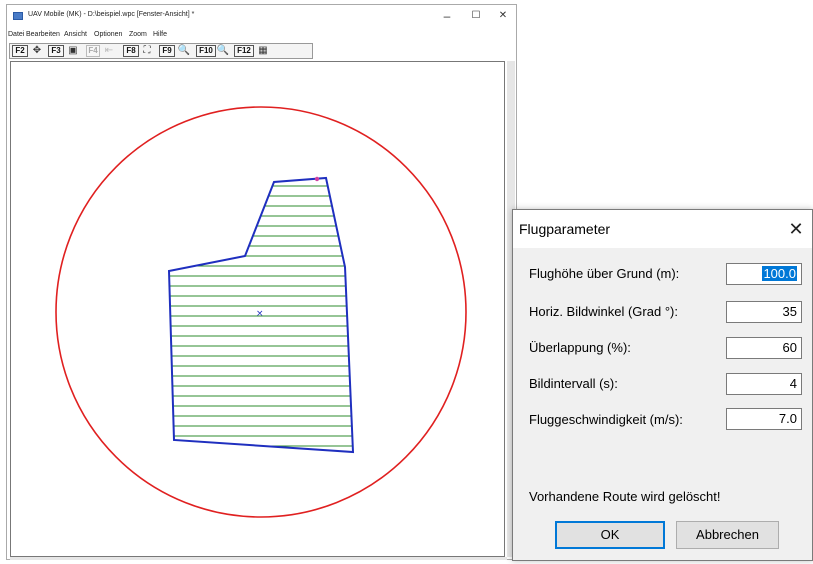 The image size is (813, 564). Describe the element at coordinates (108, 34) in the screenshot. I see `menu-optionen: Optionen` at that location.